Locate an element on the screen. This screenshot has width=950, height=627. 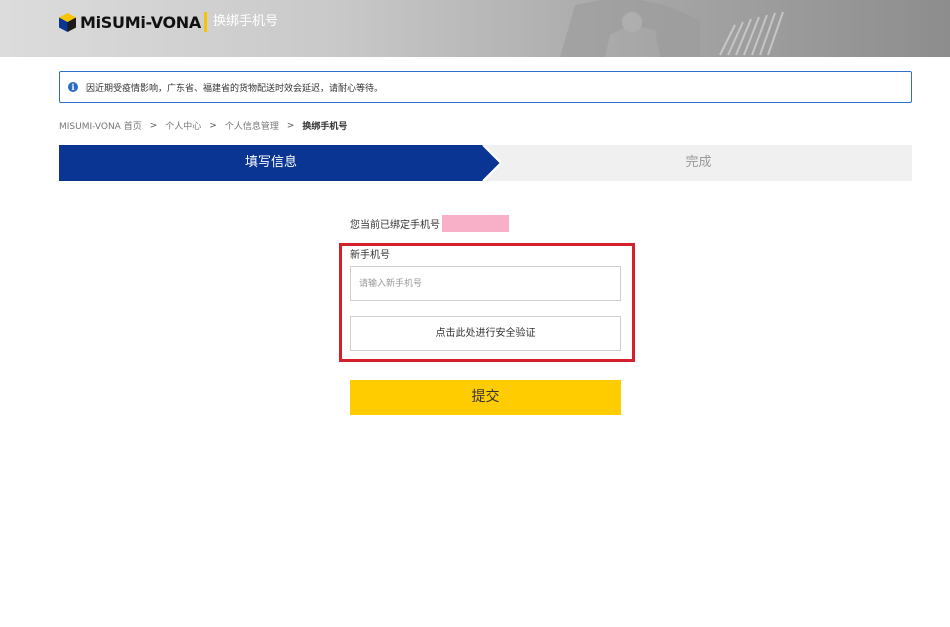
misumi-logo: MiSUMi-VONA is located at coordinates (130, 22).